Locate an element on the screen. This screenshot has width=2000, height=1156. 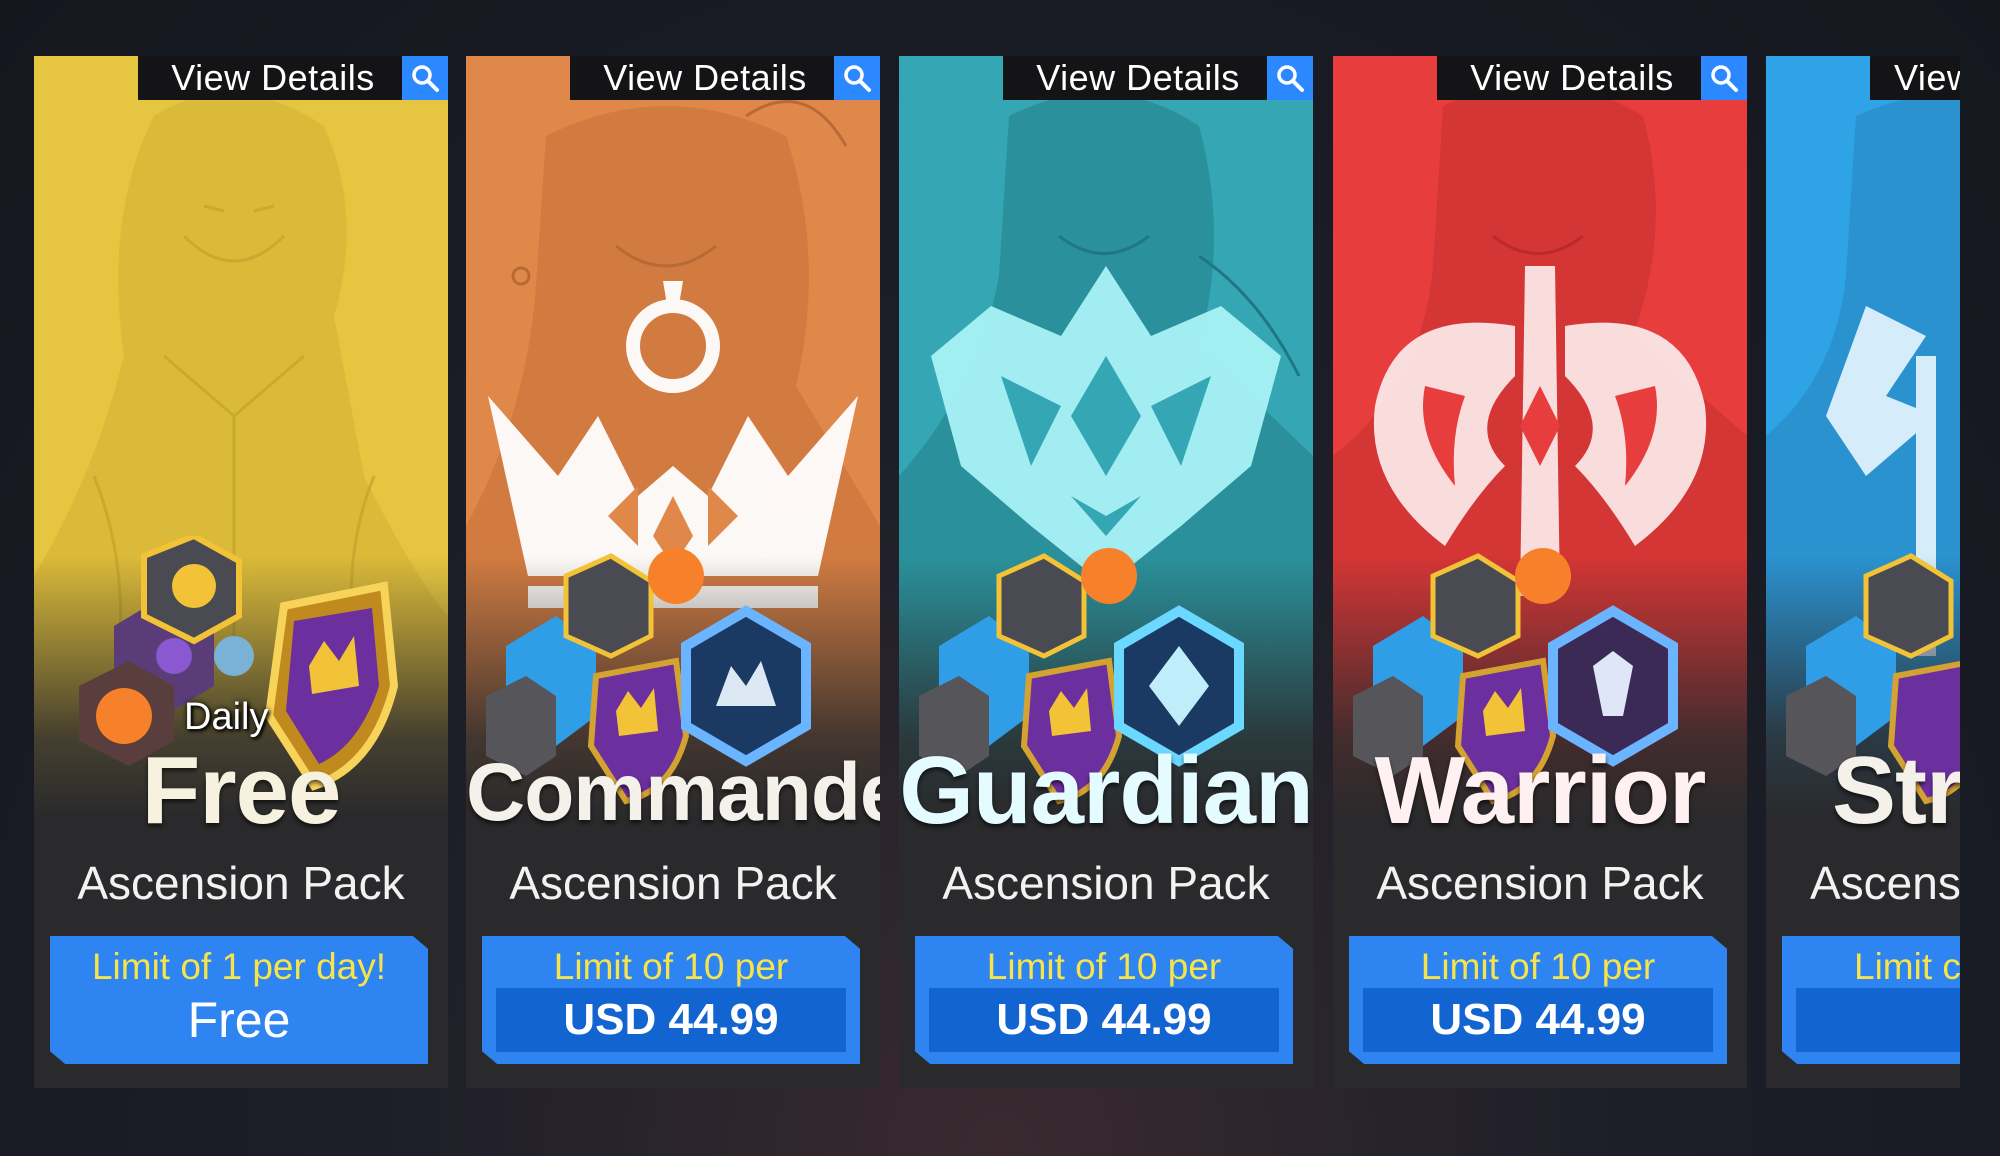
daily-badge: Daily is located at coordinates (226, 717).